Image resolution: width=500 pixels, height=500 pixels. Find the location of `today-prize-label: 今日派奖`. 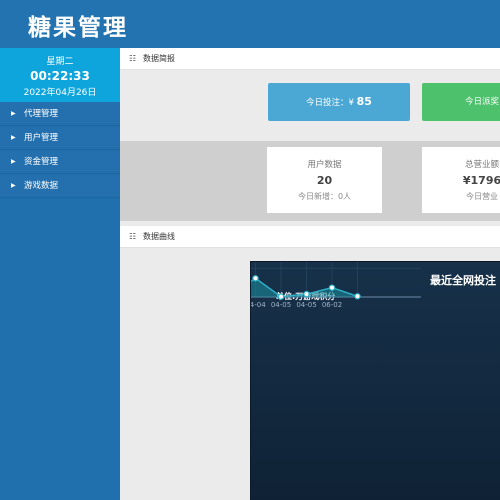

today-prize-label: 今日派奖 is located at coordinates (481, 102).